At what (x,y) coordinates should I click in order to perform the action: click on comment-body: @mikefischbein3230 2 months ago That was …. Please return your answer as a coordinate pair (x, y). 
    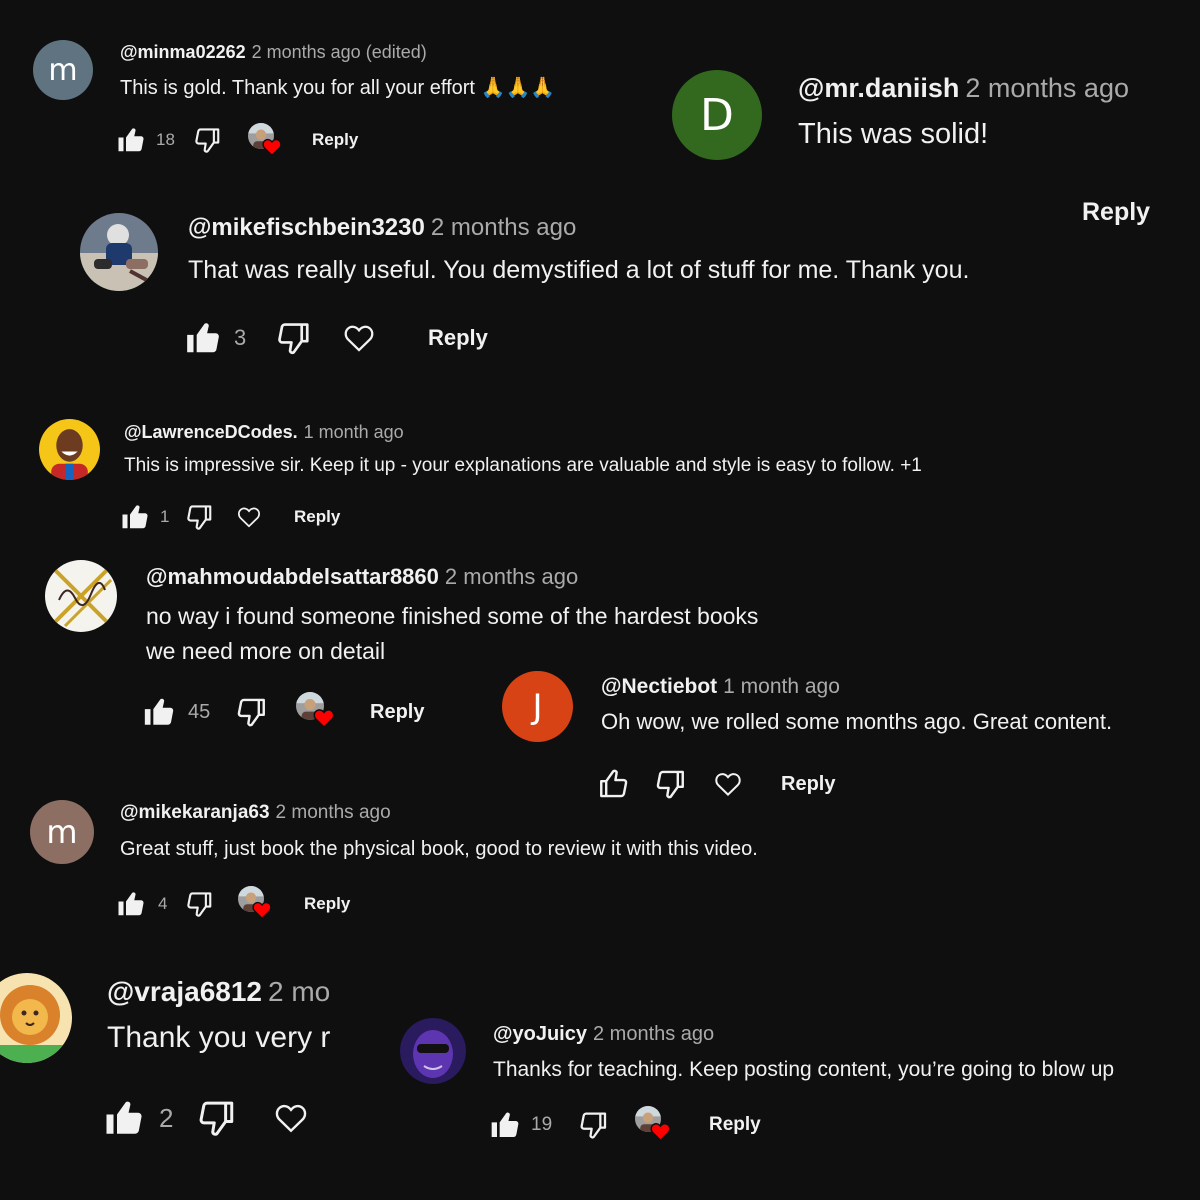
    Looking at the image, I should click on (578, 251).